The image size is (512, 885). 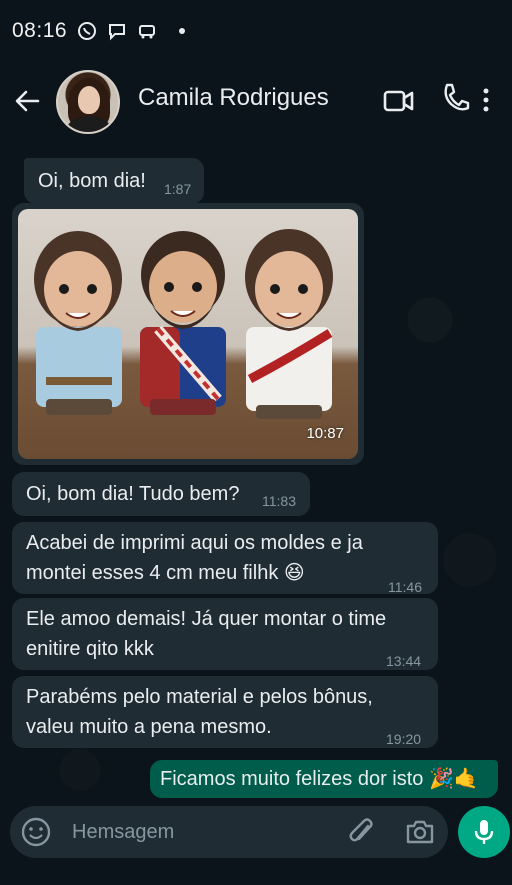 What do you see at coordinates (279, 501) in the screenshot?
I see `message-time: 11:83` at bounding box center [279, 501].